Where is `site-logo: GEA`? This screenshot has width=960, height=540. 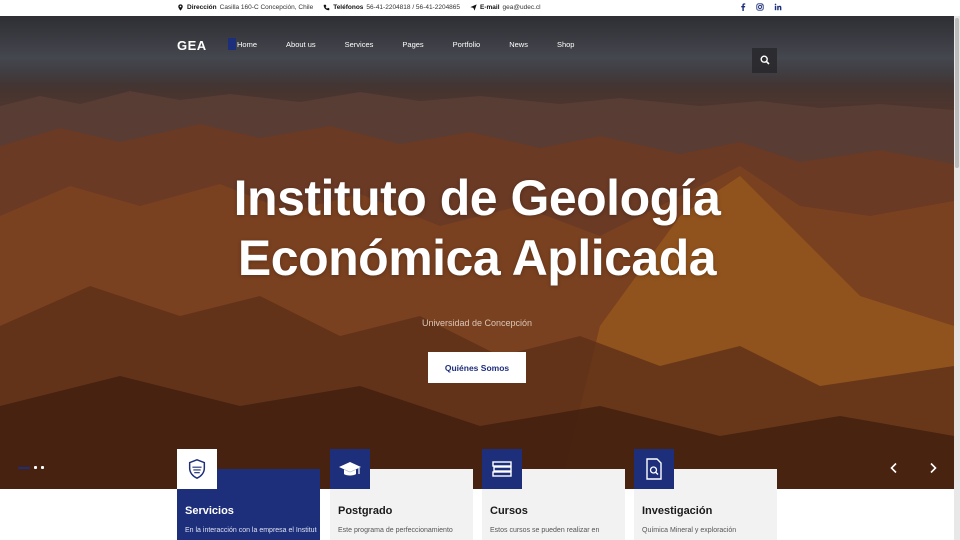 site-logo: GEA is located at coordinates (192, 45).